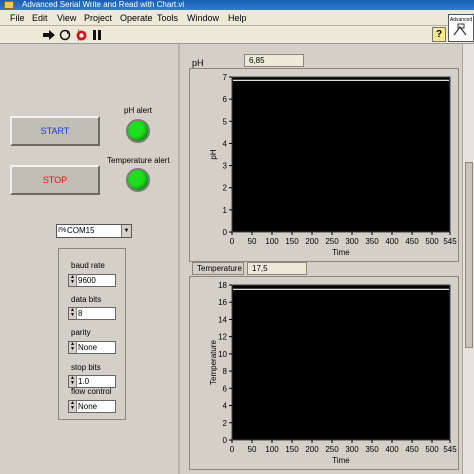  I want to click on serial-connector-icon, so click(460, 29).